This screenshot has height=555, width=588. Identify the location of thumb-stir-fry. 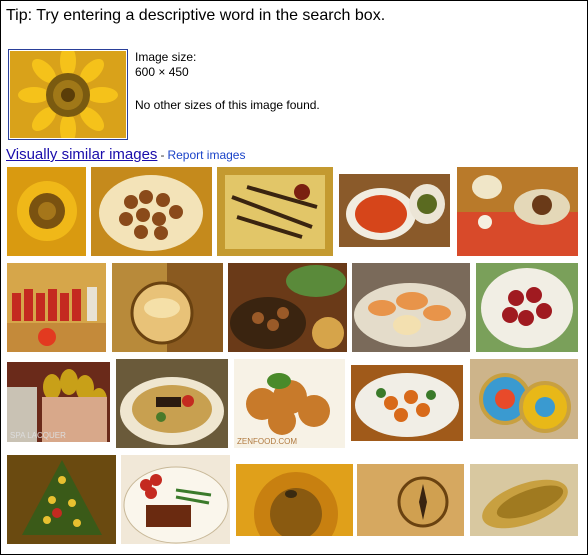
(287, 307).